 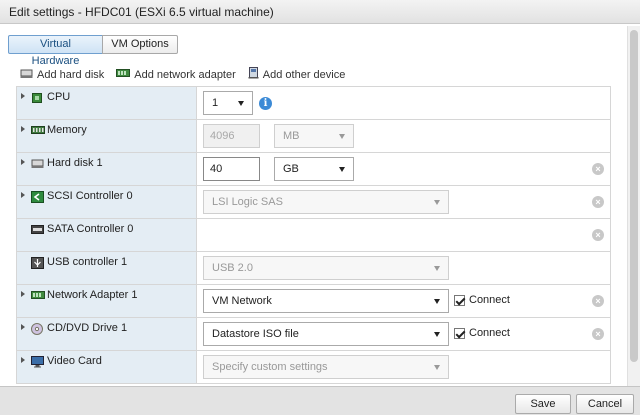 I want to click on device-label-cell: CD/DVD Drive 1, so click(x=106, y=334).